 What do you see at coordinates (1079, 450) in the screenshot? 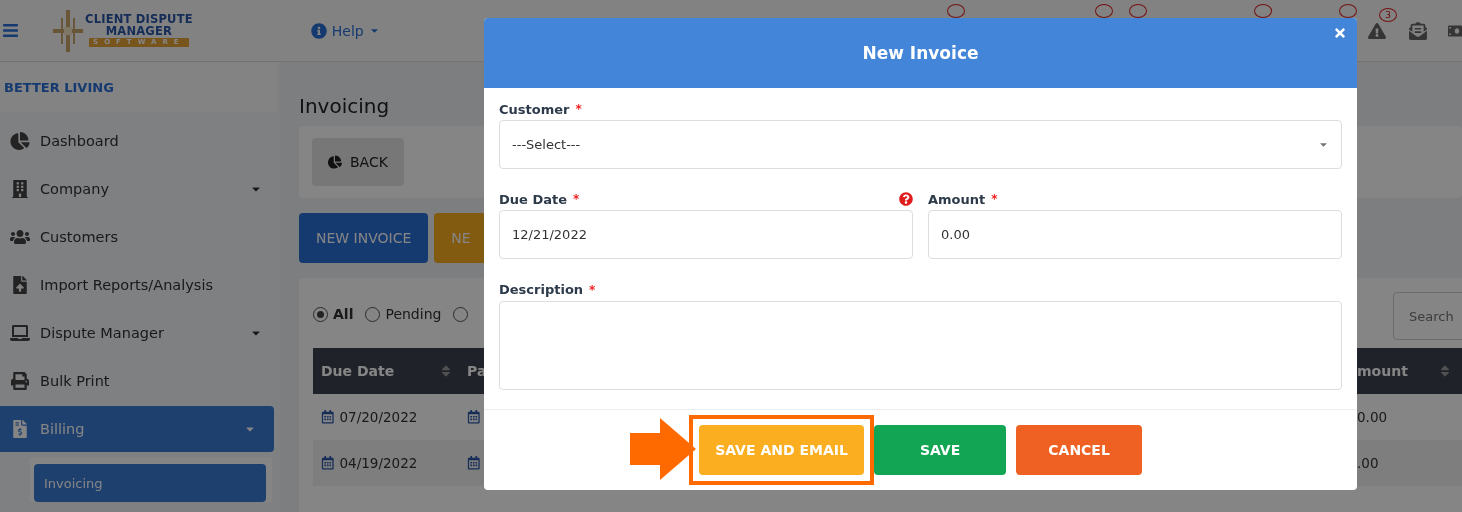
I see `dialog-button: CANCEL` at bounding box center [1079, 450].